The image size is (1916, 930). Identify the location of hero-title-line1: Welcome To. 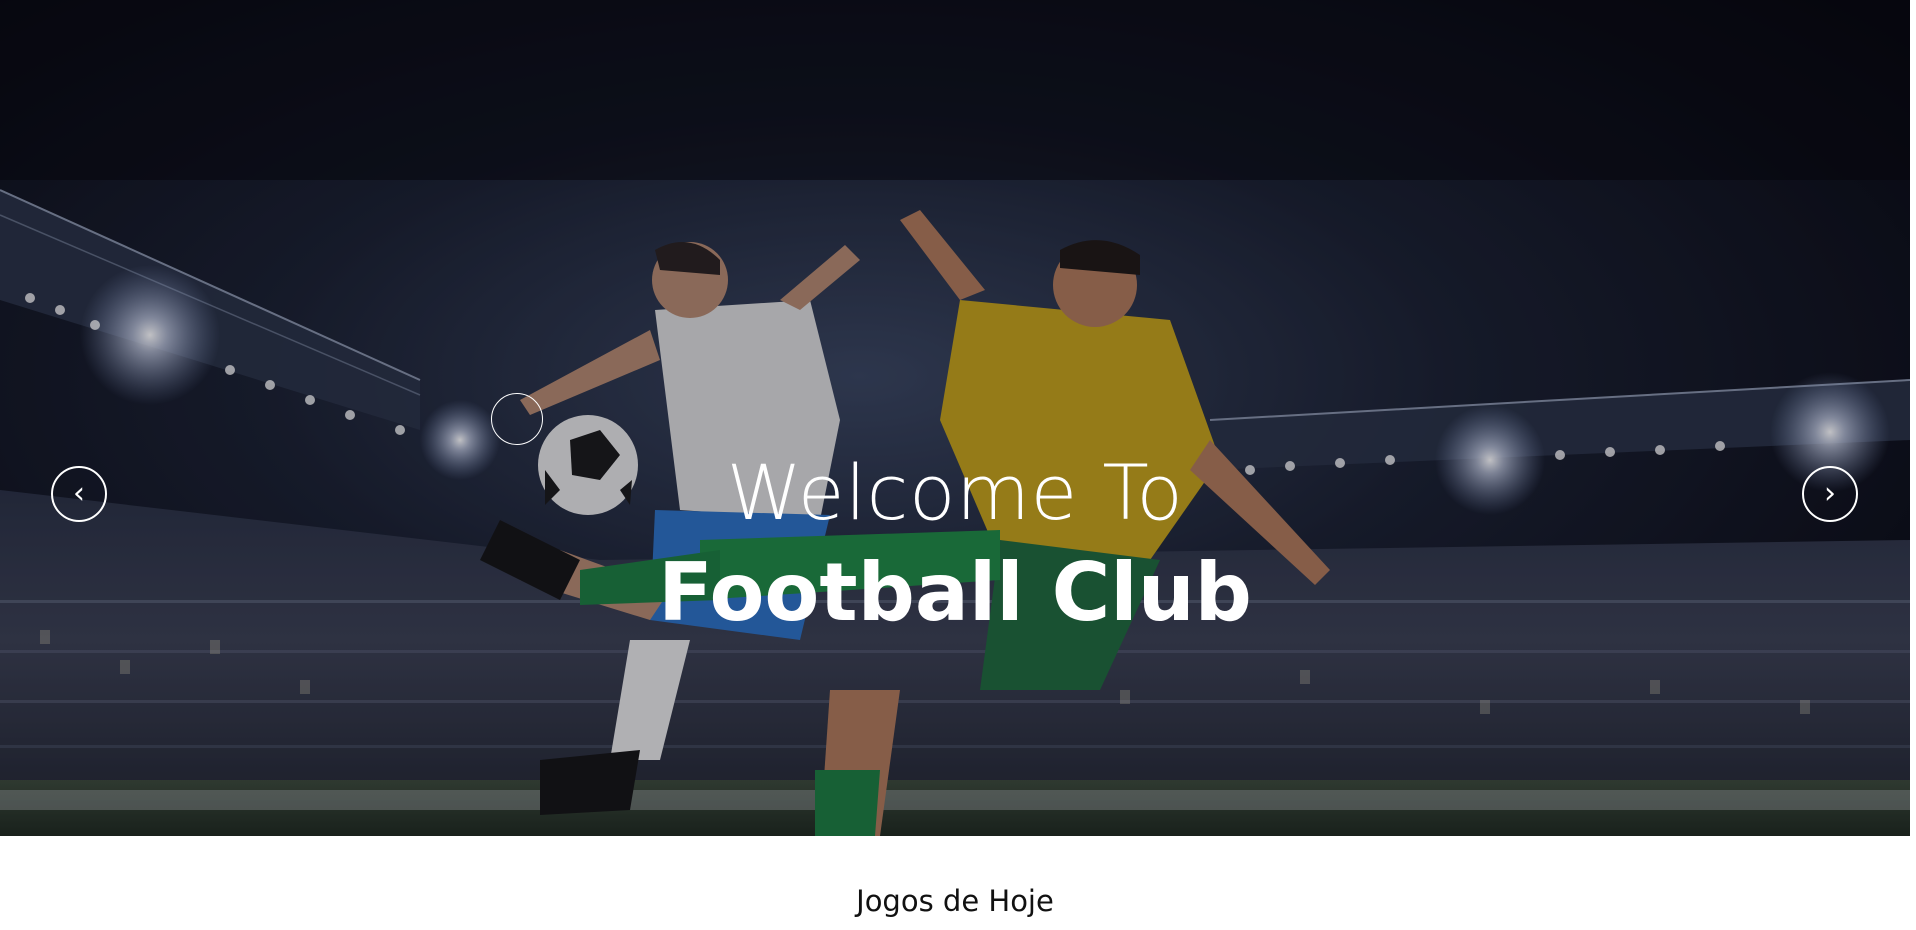
(955, 492).